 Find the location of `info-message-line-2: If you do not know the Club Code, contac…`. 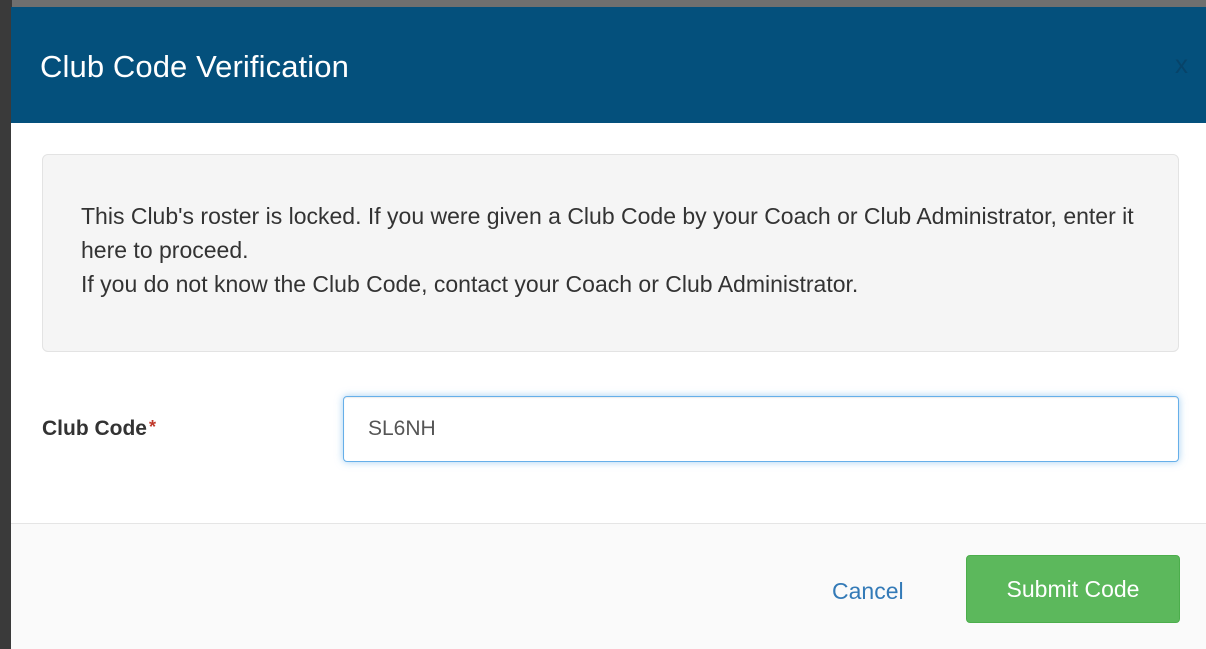

info-message-line-2: If you do not know the Club Code, contac… is located at coordinates (470, 284).